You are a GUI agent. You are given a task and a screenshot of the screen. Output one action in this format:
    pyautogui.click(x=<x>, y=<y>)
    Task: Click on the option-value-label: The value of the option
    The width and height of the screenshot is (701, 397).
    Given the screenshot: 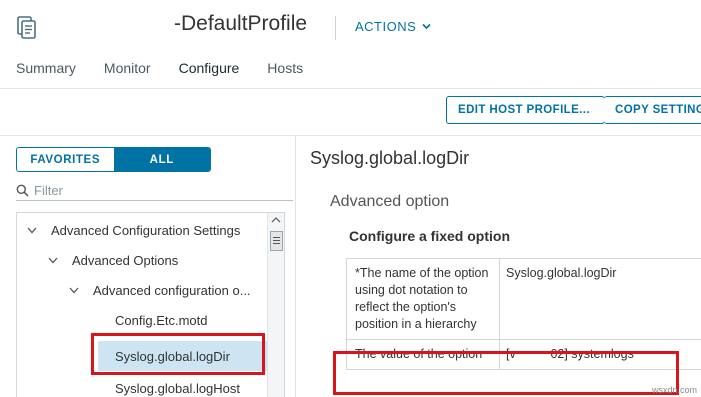 What is the action you would take?
    pyautogui.click(x=423, y=354)
    